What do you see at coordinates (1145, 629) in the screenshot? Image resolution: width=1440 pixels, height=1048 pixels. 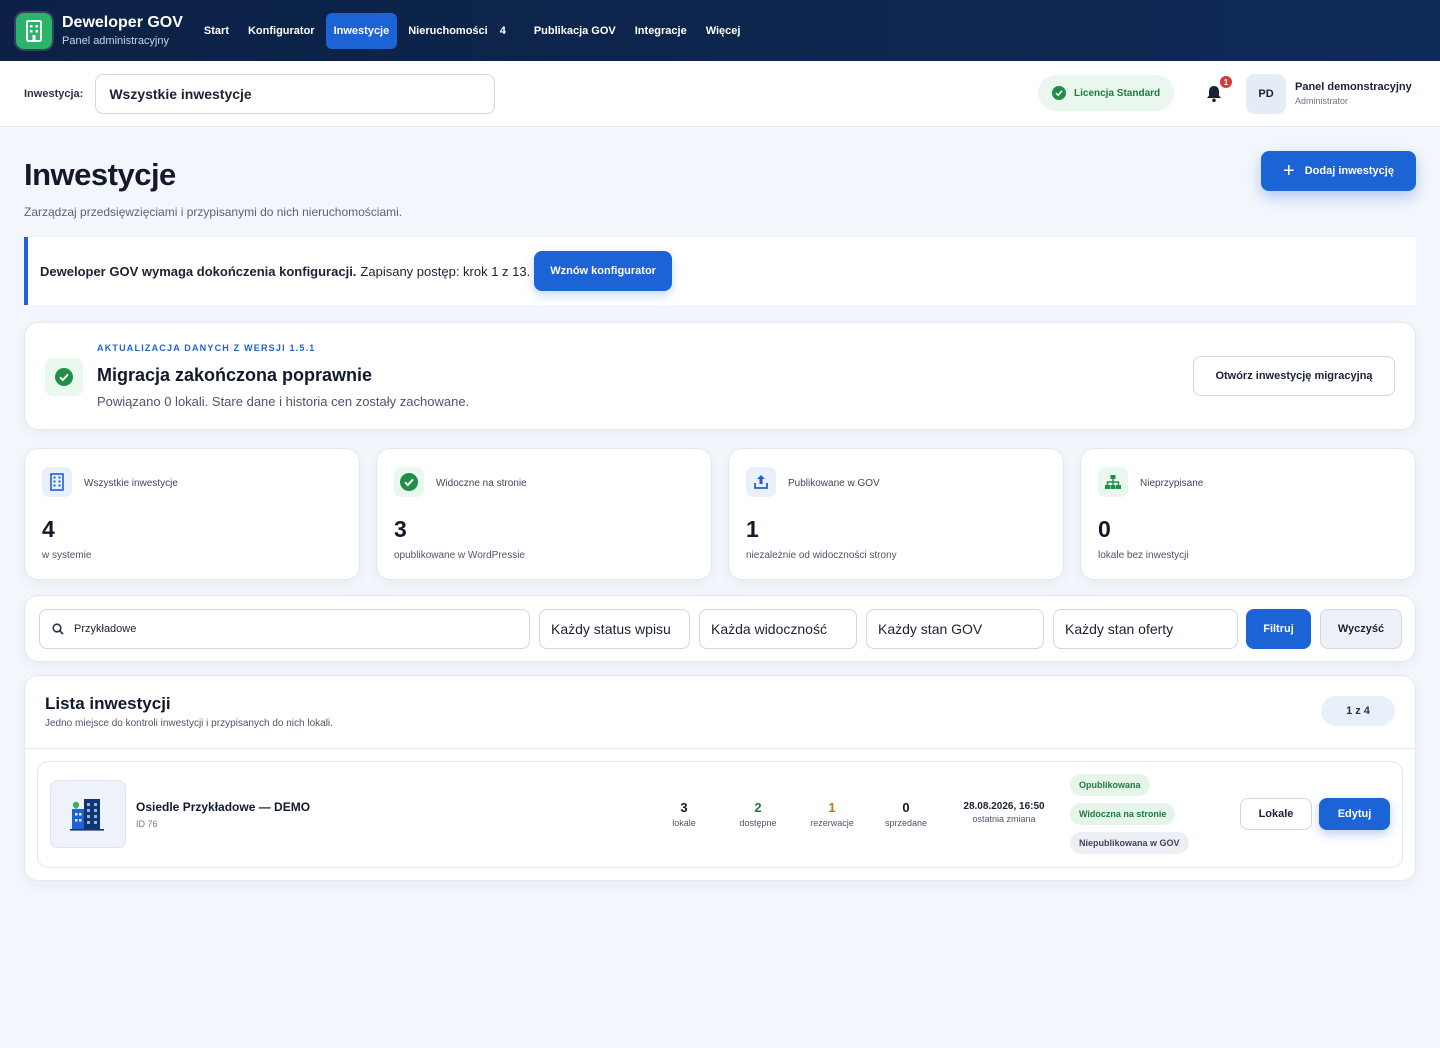 I see `offer-state-select: Każdy stan oferty` at bounding box center [1145, 629].